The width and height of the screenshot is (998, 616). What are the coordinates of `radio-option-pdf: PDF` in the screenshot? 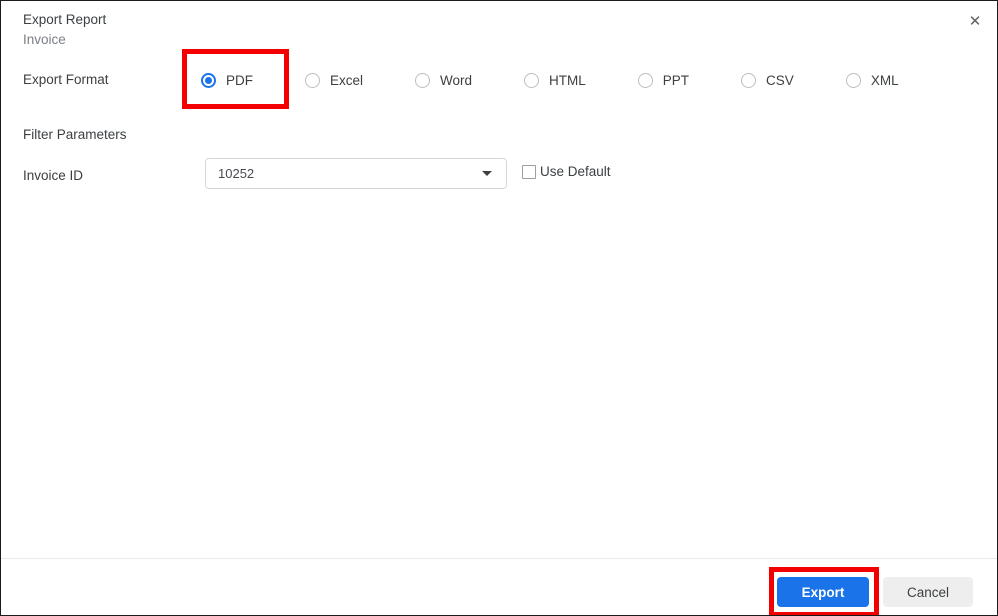 It's located at (227, 80).